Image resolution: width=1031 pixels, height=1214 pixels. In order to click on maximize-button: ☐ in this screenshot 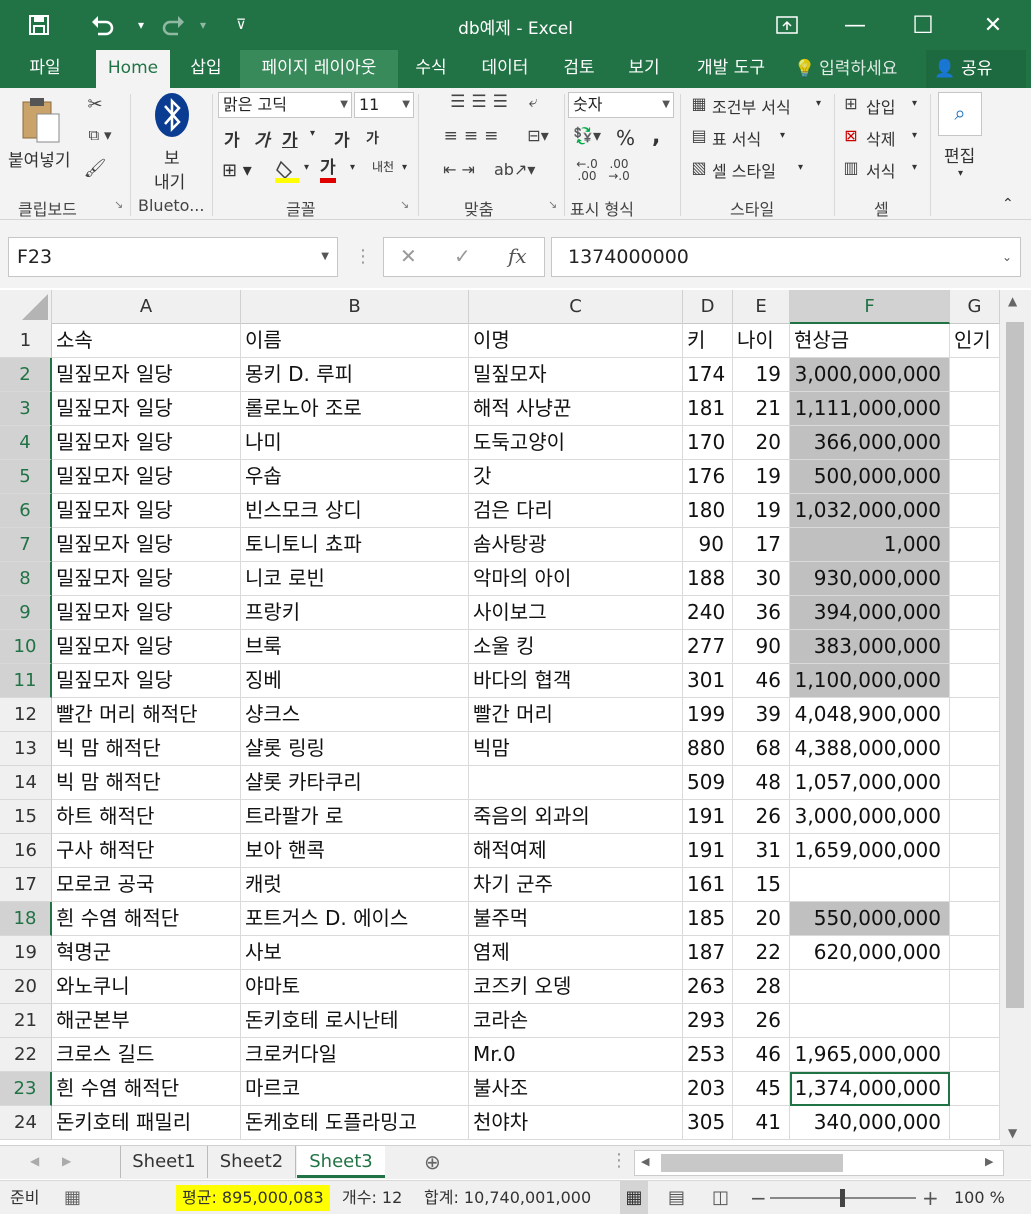, I will do `click(923, 25)`.